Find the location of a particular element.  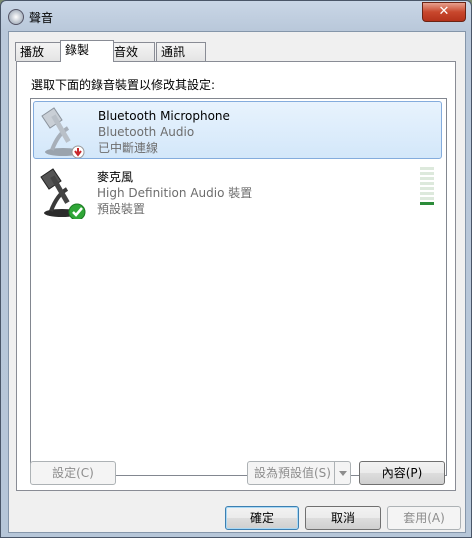

set-default-button: 設為預設值(S) is located at coordinates (299, 473).